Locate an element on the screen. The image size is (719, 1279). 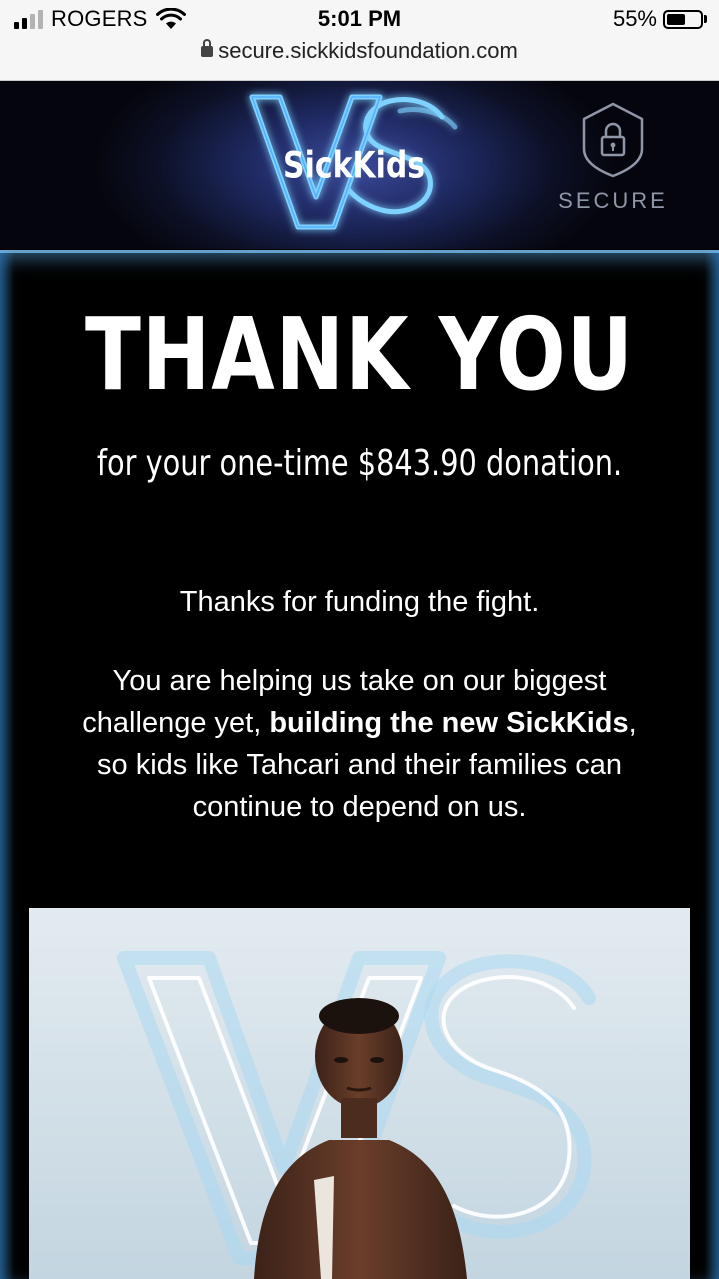
lock-icon is located at coordinates (207, 48).